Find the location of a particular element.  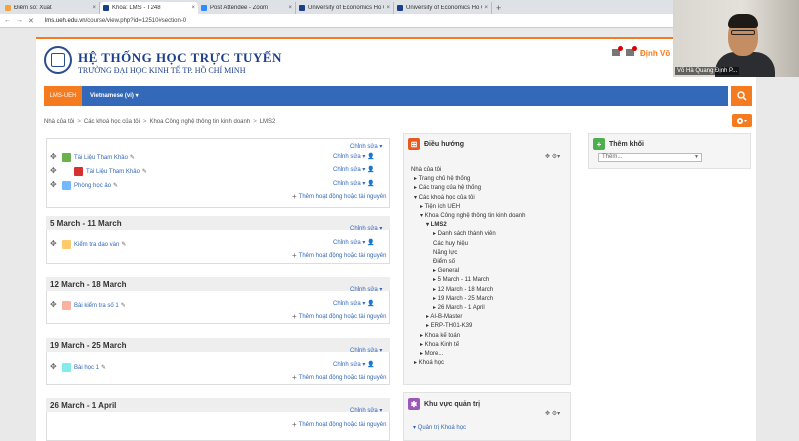

pdf-icon is located at coordinates (78, 171).